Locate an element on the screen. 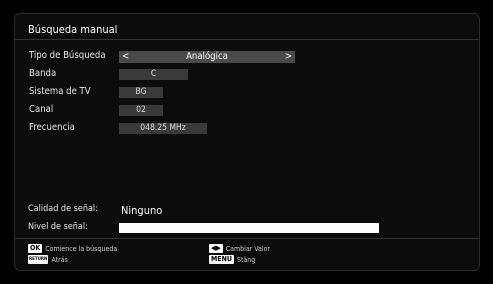 The width and height of the screenshot is (493, 284). chevron-right-icon: > is located at coordinates (288, 57).